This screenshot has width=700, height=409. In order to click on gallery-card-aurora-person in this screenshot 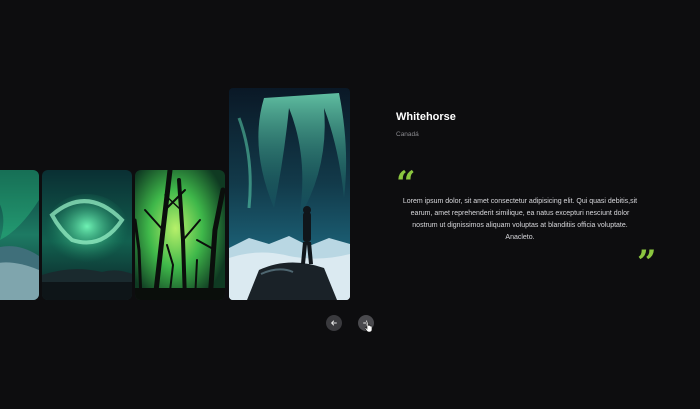, I will do `click(289, 194)`.